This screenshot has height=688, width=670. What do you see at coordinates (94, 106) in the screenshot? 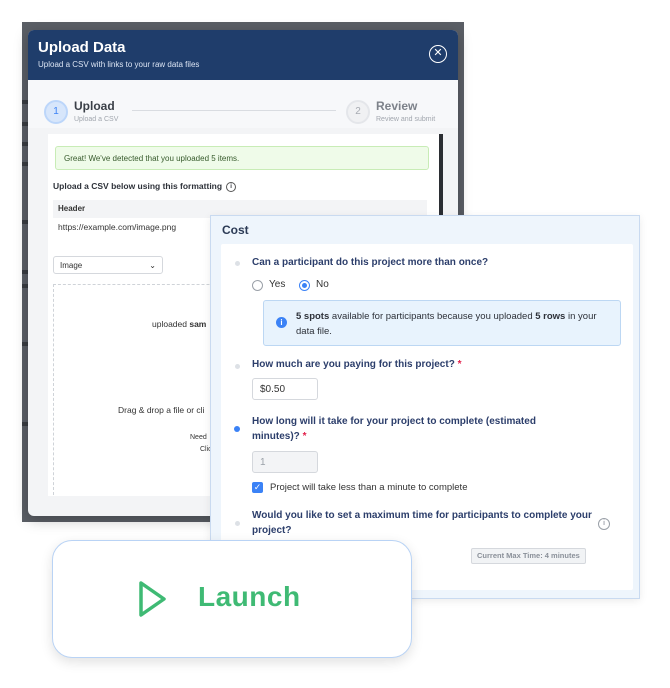
I see `step-1-label: Upload` at bounding box center [94, 106].